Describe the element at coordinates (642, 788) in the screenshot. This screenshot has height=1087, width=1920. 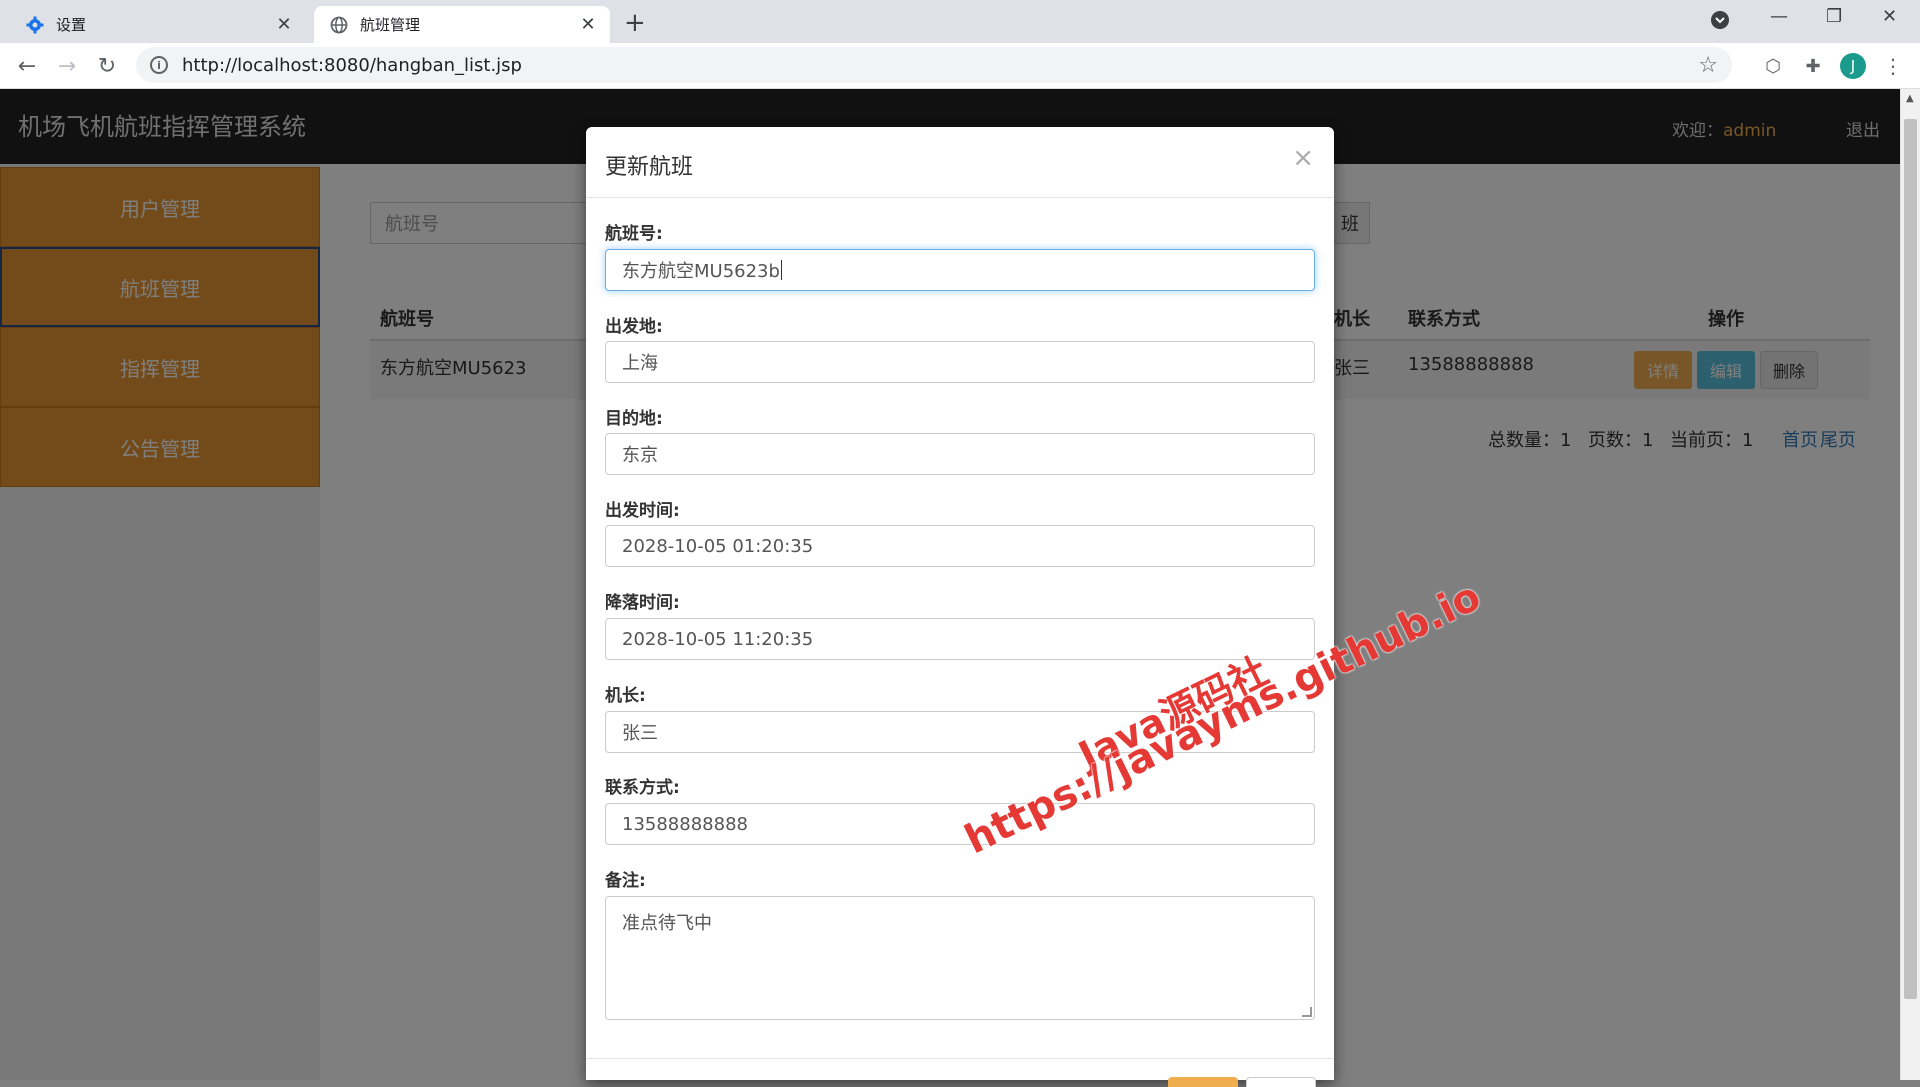
I see `phone-label: 联系方式:` at that location.